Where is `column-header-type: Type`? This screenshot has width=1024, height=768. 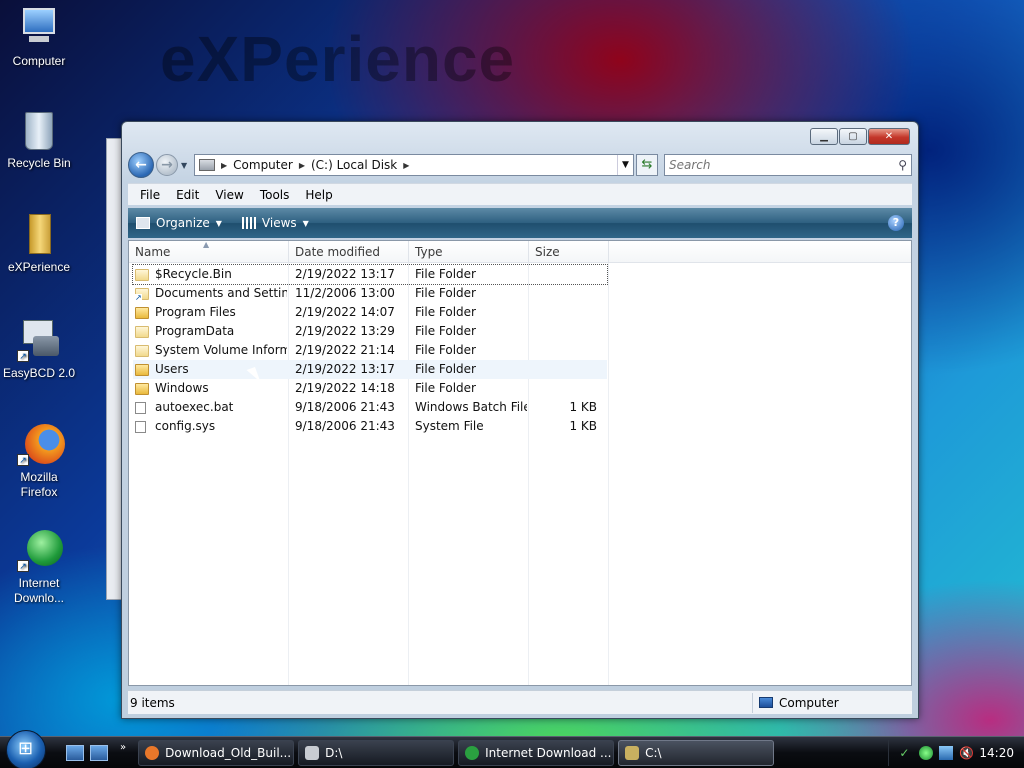
column-header-type: Type is located at coordinates (469, 252).